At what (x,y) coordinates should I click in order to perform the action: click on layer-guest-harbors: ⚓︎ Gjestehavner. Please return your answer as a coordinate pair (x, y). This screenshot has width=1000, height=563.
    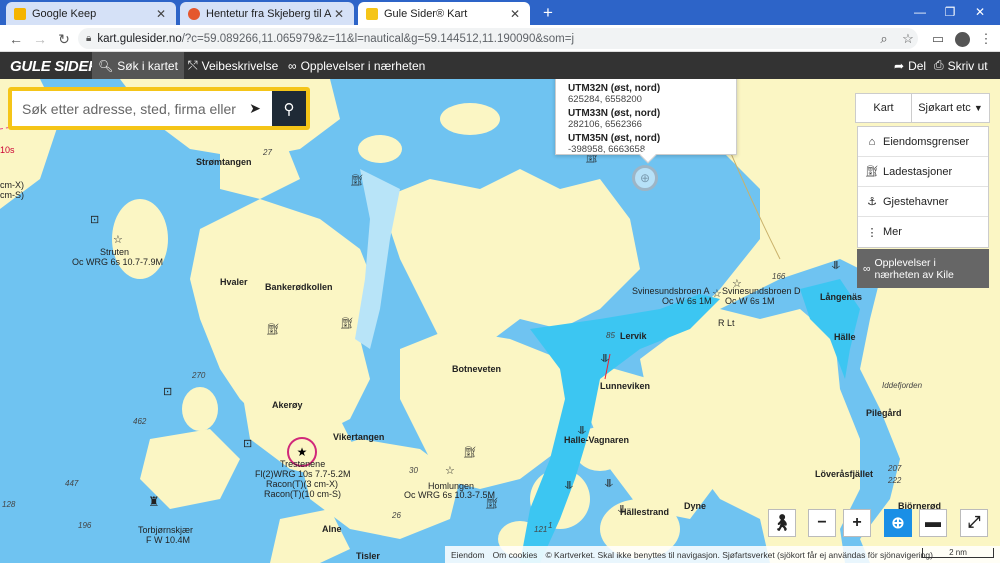
    Looking at the image, I should click on (923, 202).